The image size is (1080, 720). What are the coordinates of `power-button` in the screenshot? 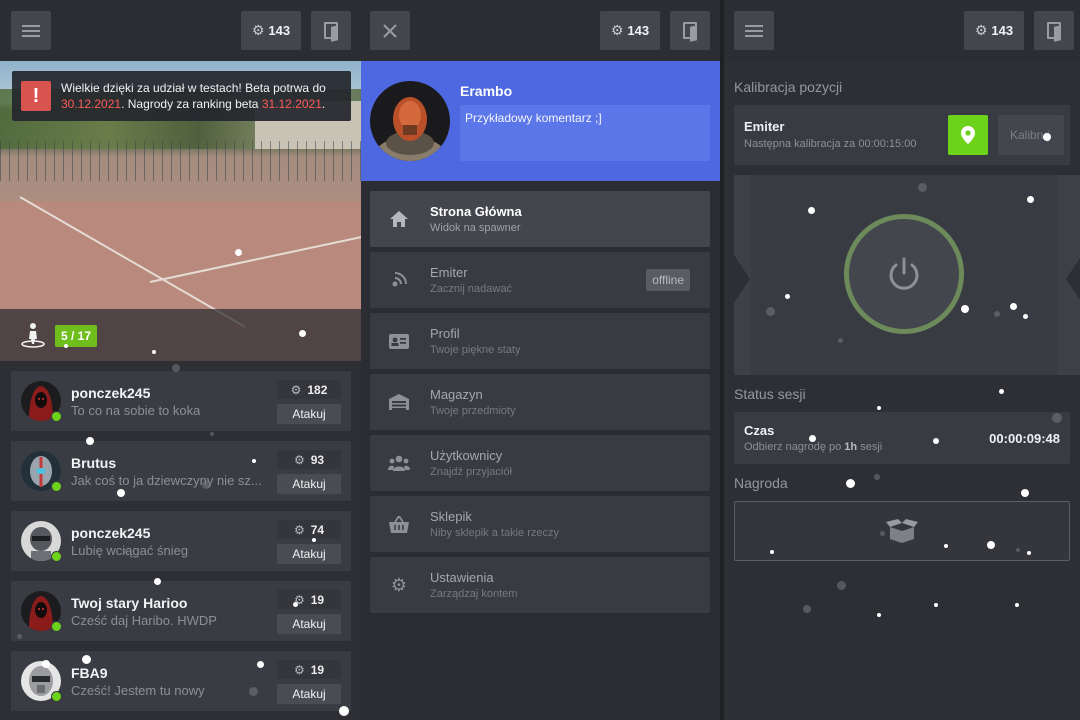 It's located at (904, 274).